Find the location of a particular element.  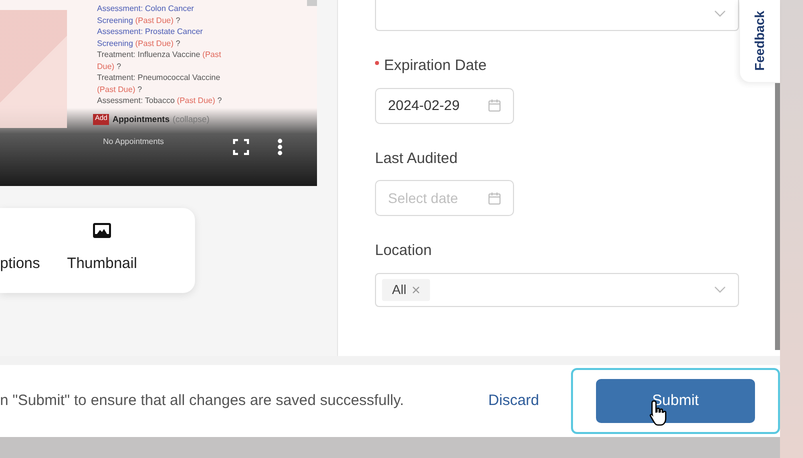

reminder-item: Assessment: Prostate Cancer Screening (Past Due) ? is located at coordinates (163, 37).